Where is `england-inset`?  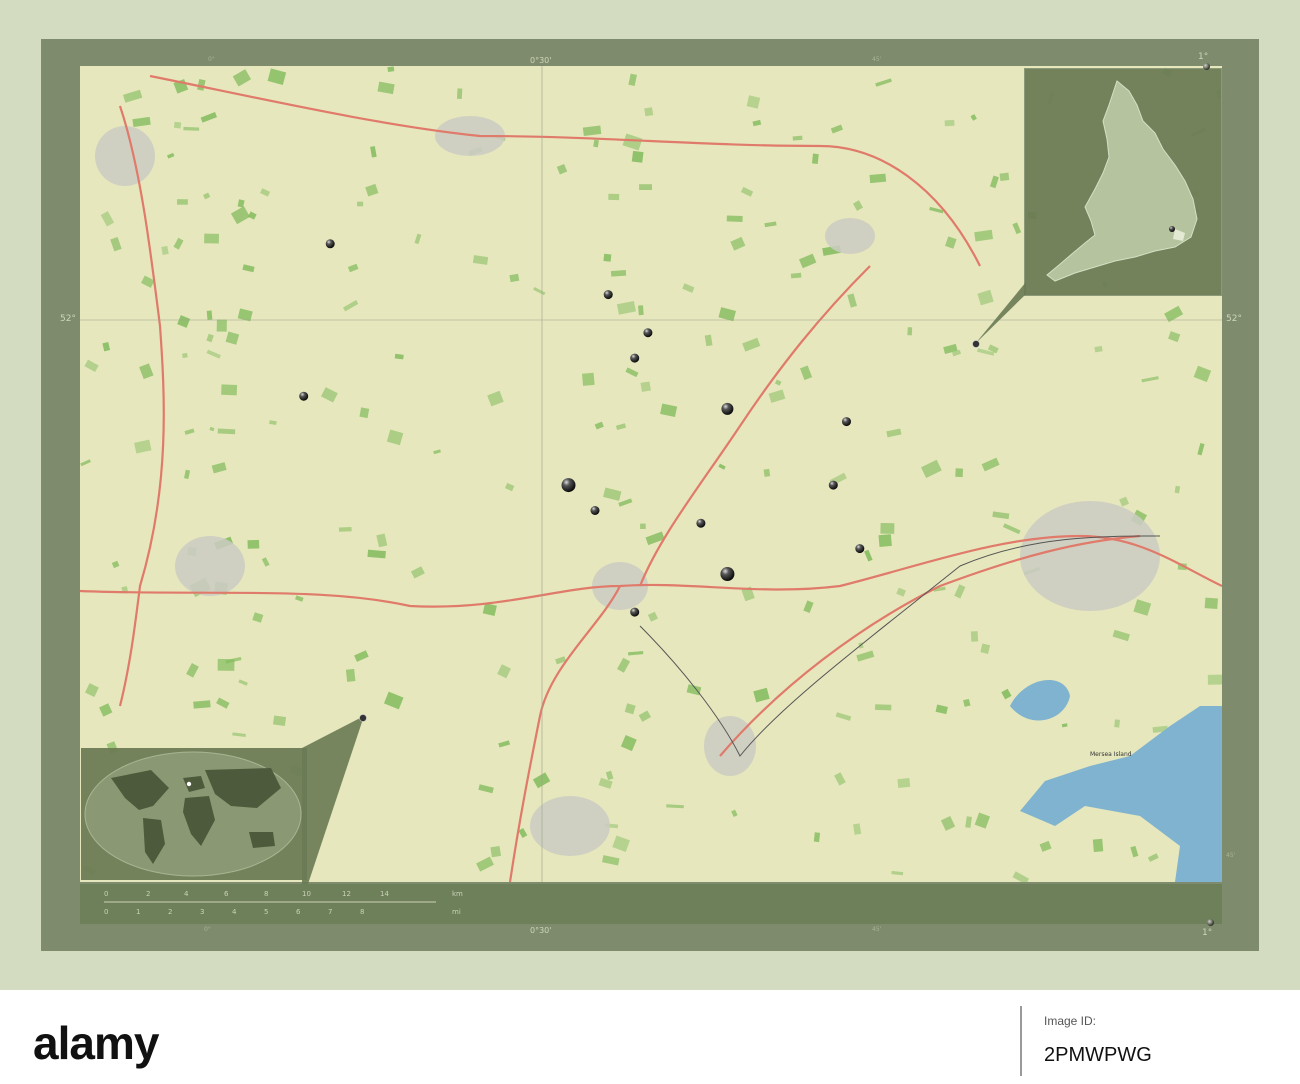 england-inset is located at coordinates (1123, 182).